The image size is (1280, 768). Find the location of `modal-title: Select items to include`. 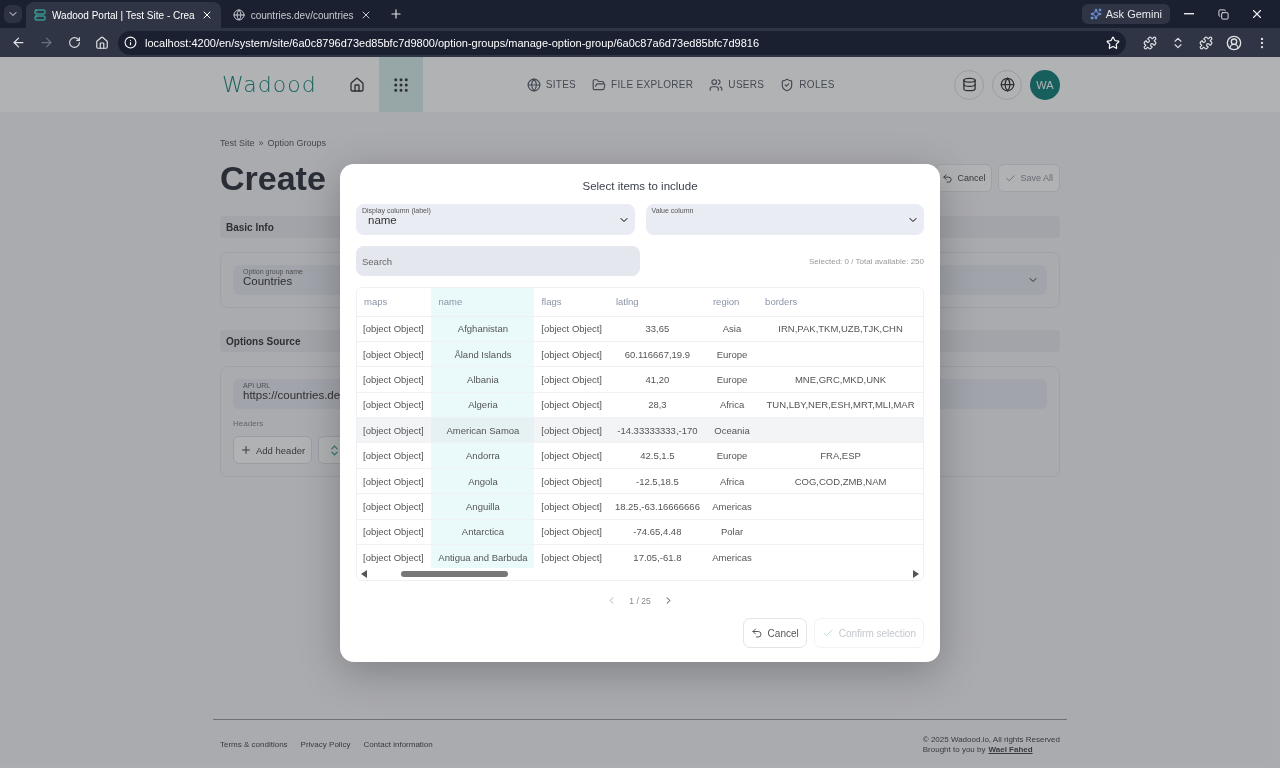

modal-title: Select items to include is located at coordinates (640, 186).